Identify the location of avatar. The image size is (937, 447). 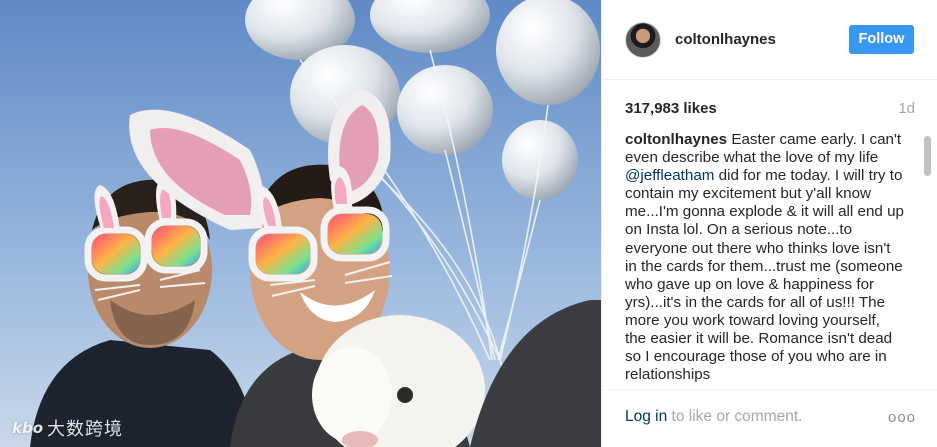
(643, 39).